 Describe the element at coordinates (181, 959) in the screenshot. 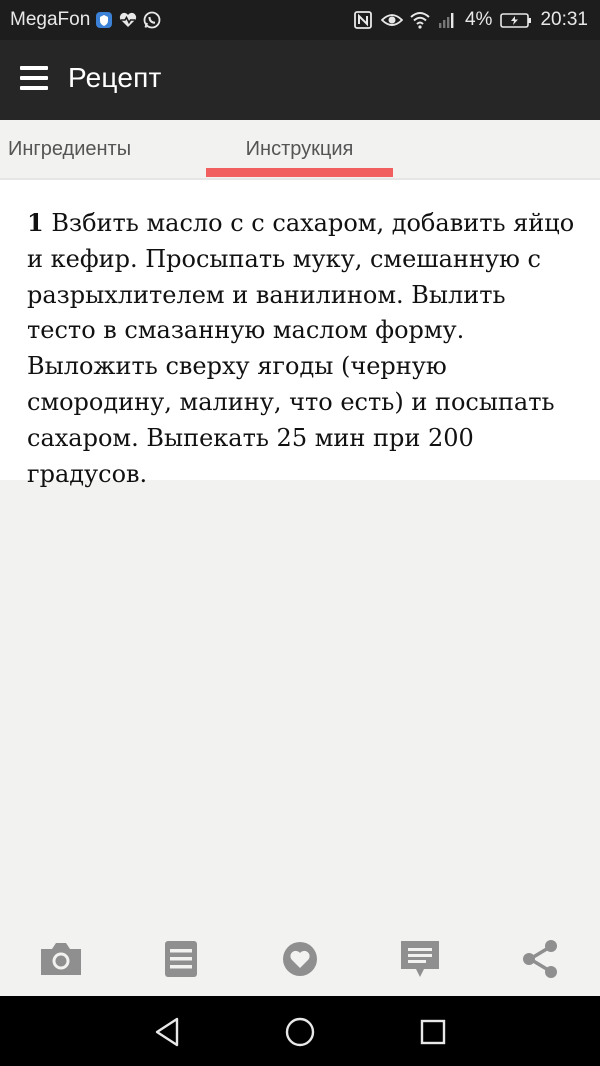

I see `notes-icon` at that location.